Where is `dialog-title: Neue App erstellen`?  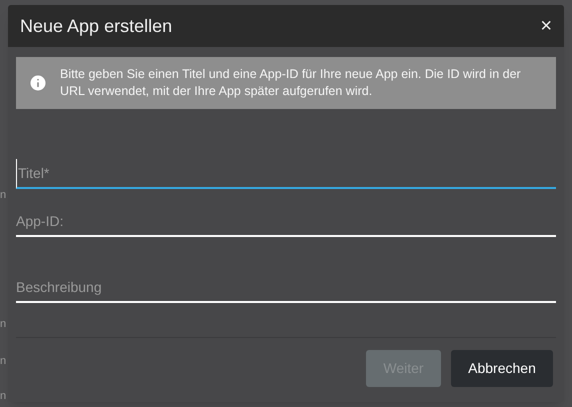 dialog-title: Neue App erstellen is located at coordinates (96, 26).